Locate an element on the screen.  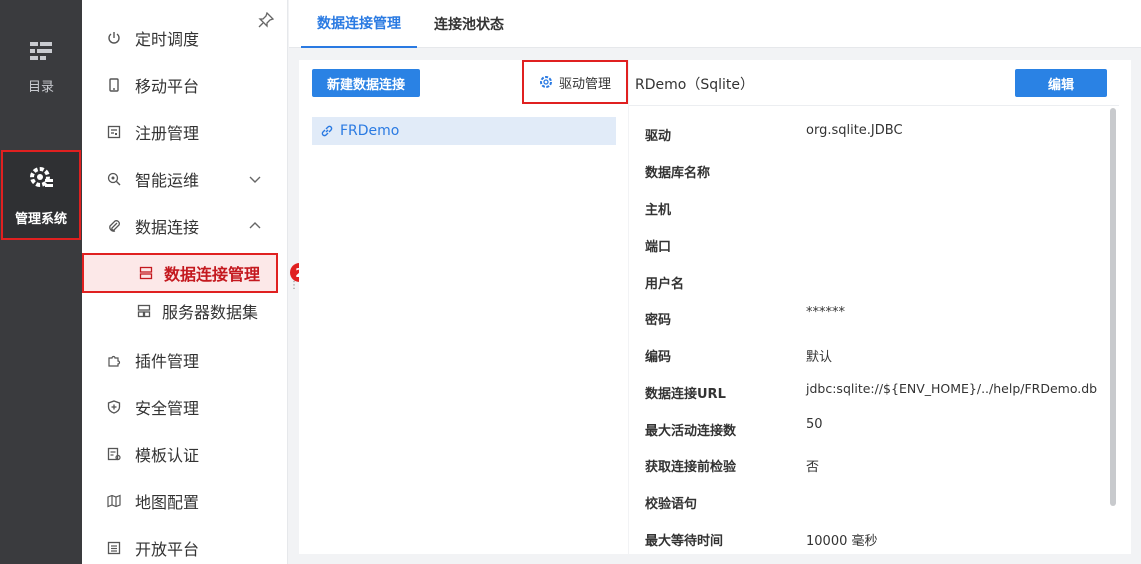
detail-value-test-before-borrow: 否 is located at coordinates (813, 467).